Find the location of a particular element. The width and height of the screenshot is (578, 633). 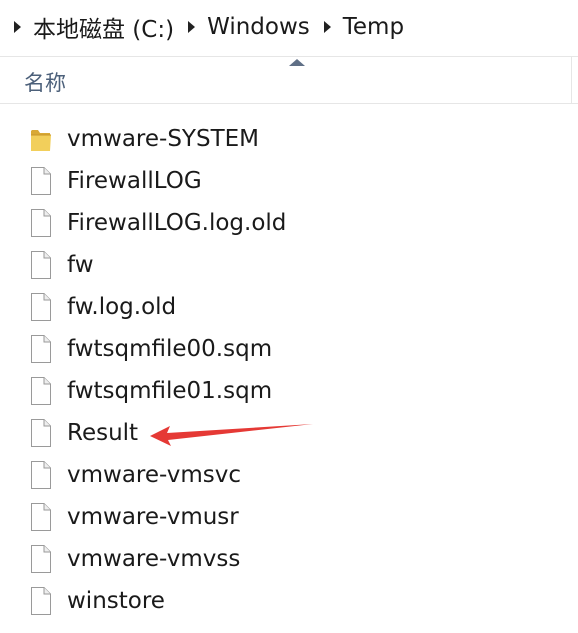

file-row: vmware-vmvss is located at coordinates (289, 559).